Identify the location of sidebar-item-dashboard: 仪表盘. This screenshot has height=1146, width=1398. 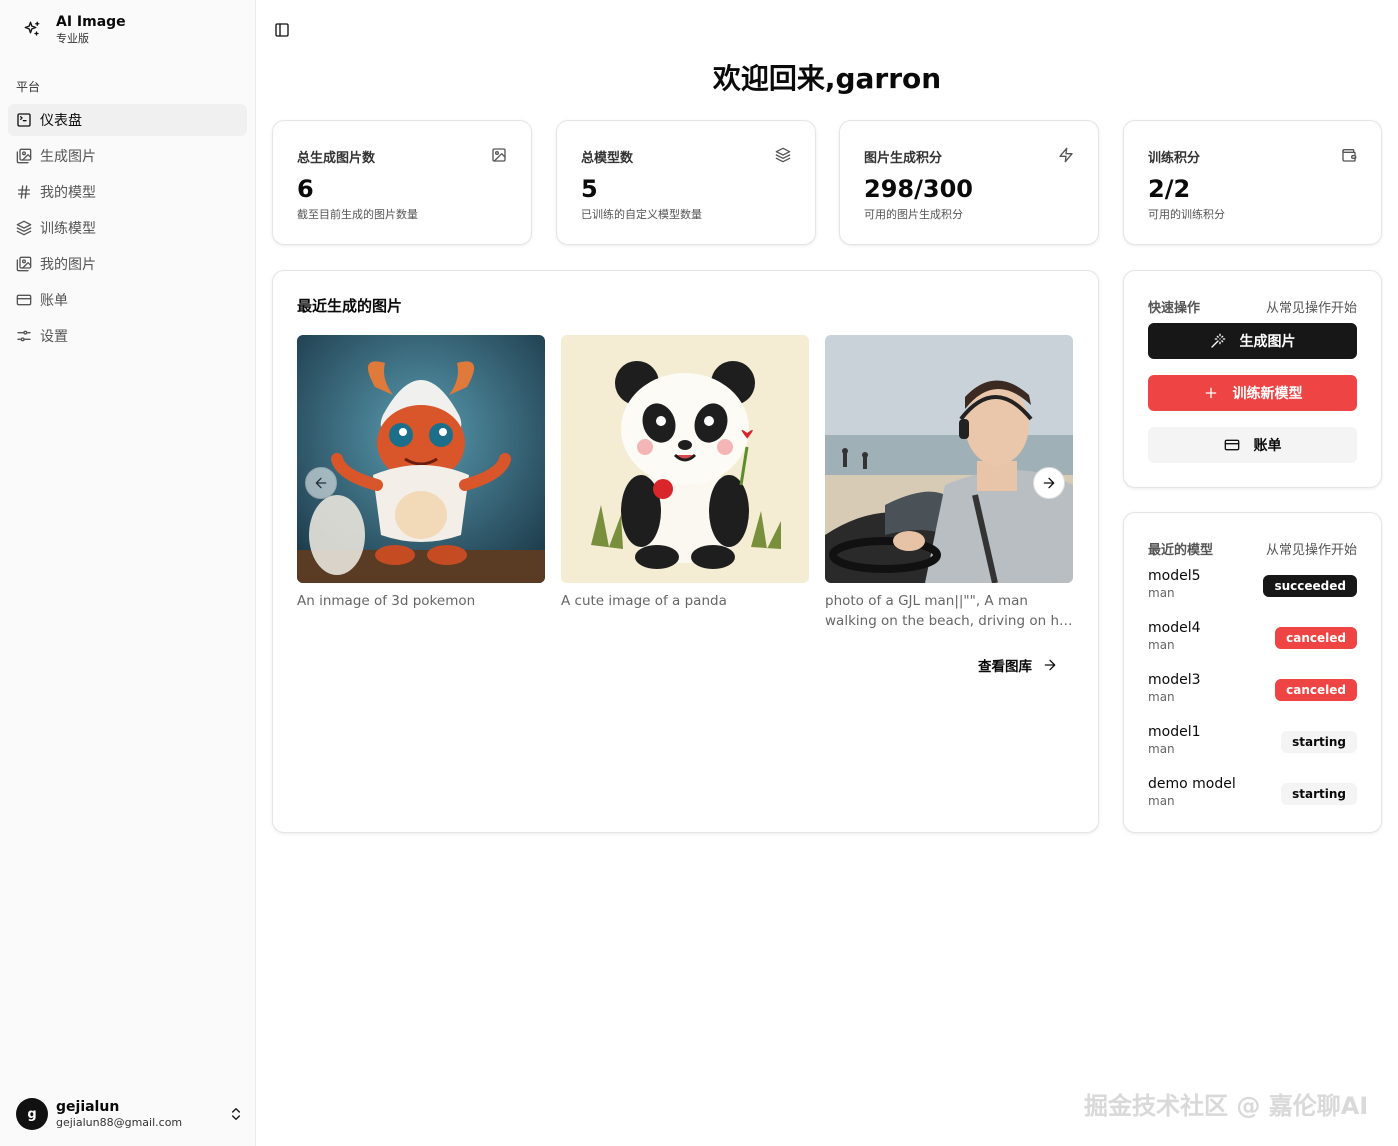
(127, 120).